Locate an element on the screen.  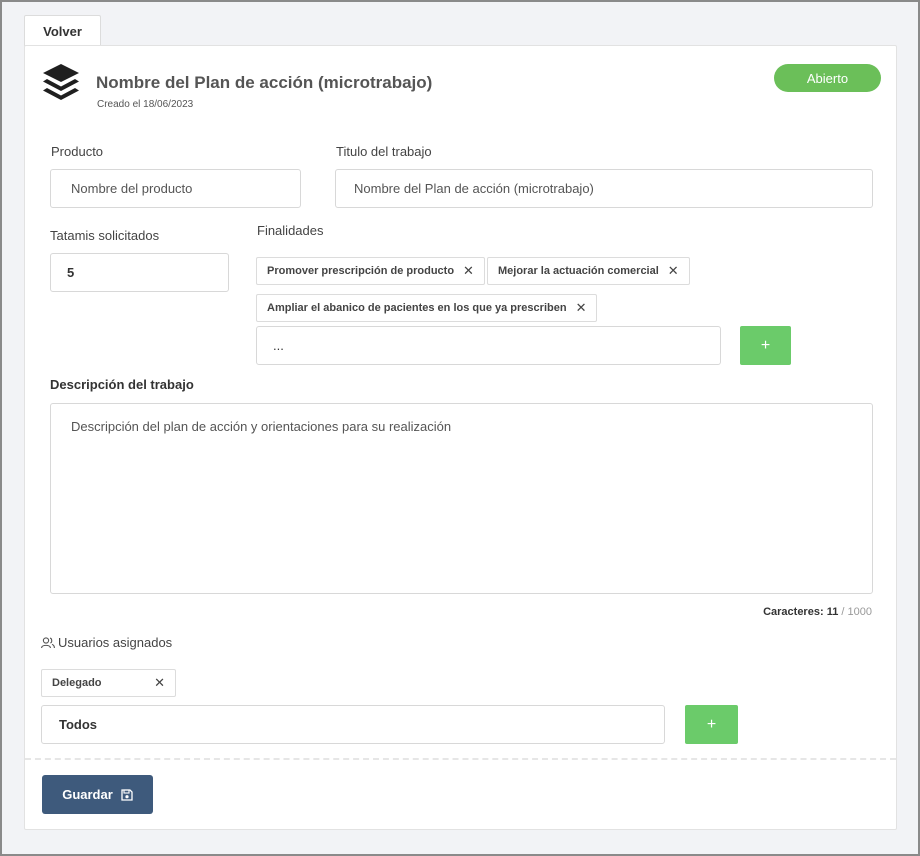
users-label-row: Usuarios asignados is located at coordinates (106, 642).